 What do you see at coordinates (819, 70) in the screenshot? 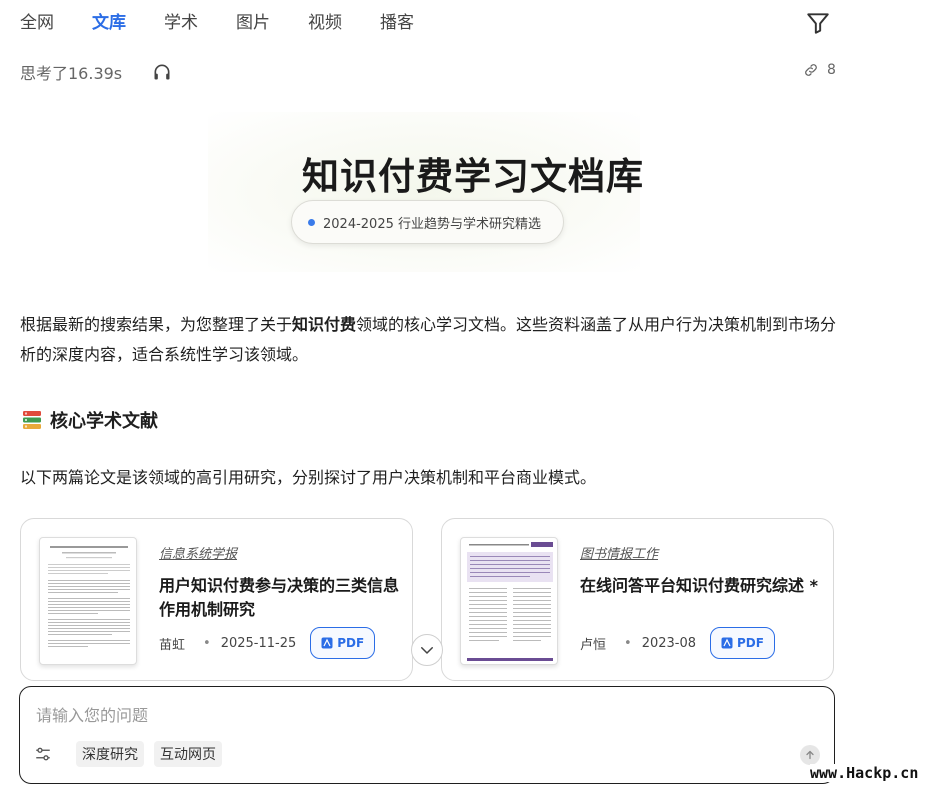
I see `sources-button: 8` at bounding box center [819, 70].